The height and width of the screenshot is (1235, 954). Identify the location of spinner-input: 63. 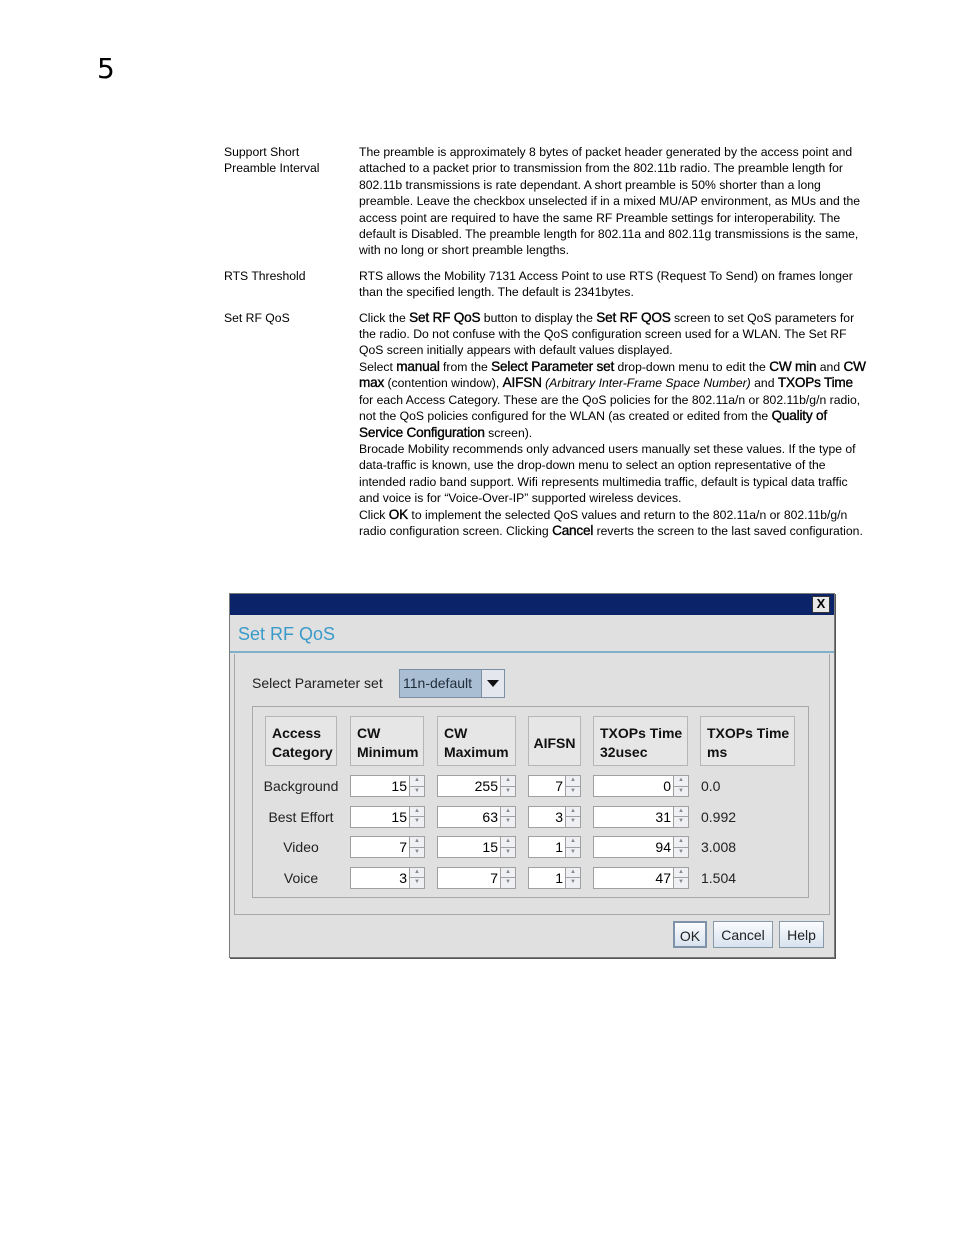
(468, 816).